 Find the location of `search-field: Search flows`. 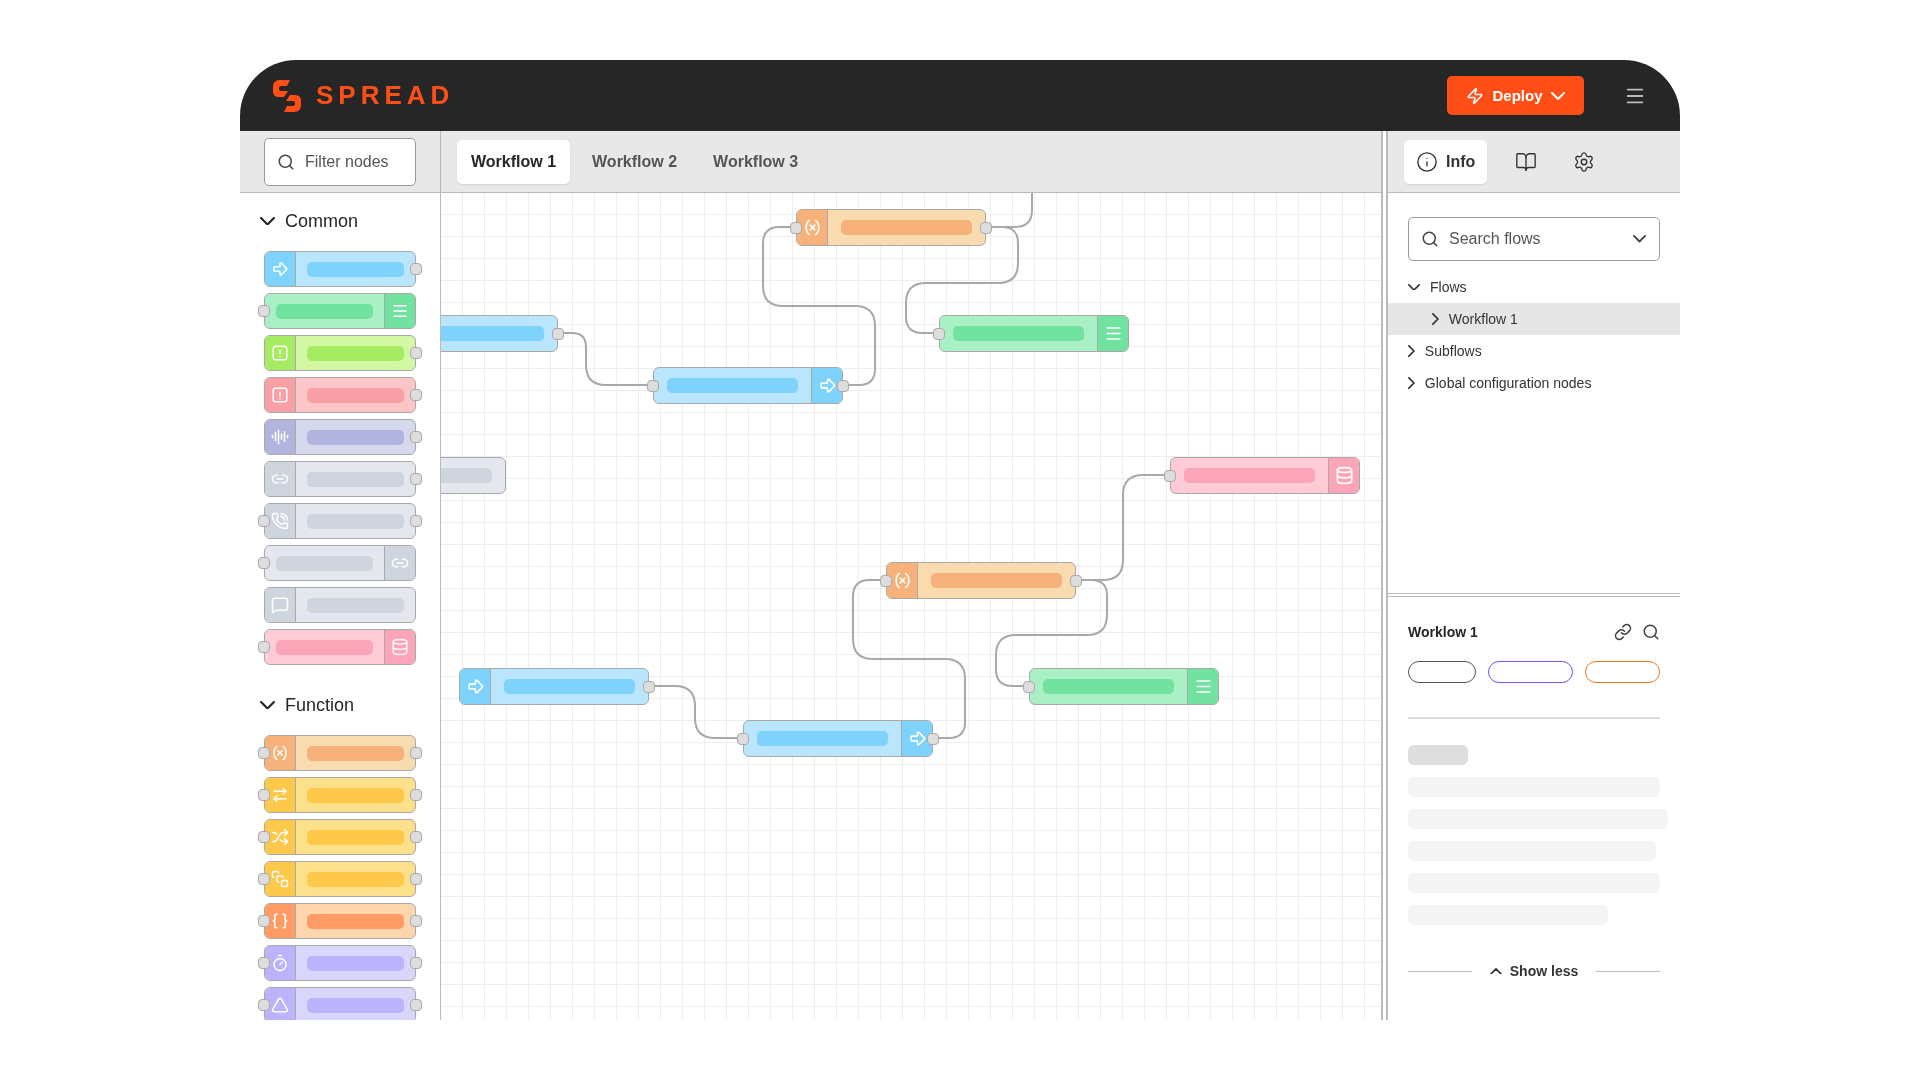

search-field: Search flows is located at coordinates (1534, 239).